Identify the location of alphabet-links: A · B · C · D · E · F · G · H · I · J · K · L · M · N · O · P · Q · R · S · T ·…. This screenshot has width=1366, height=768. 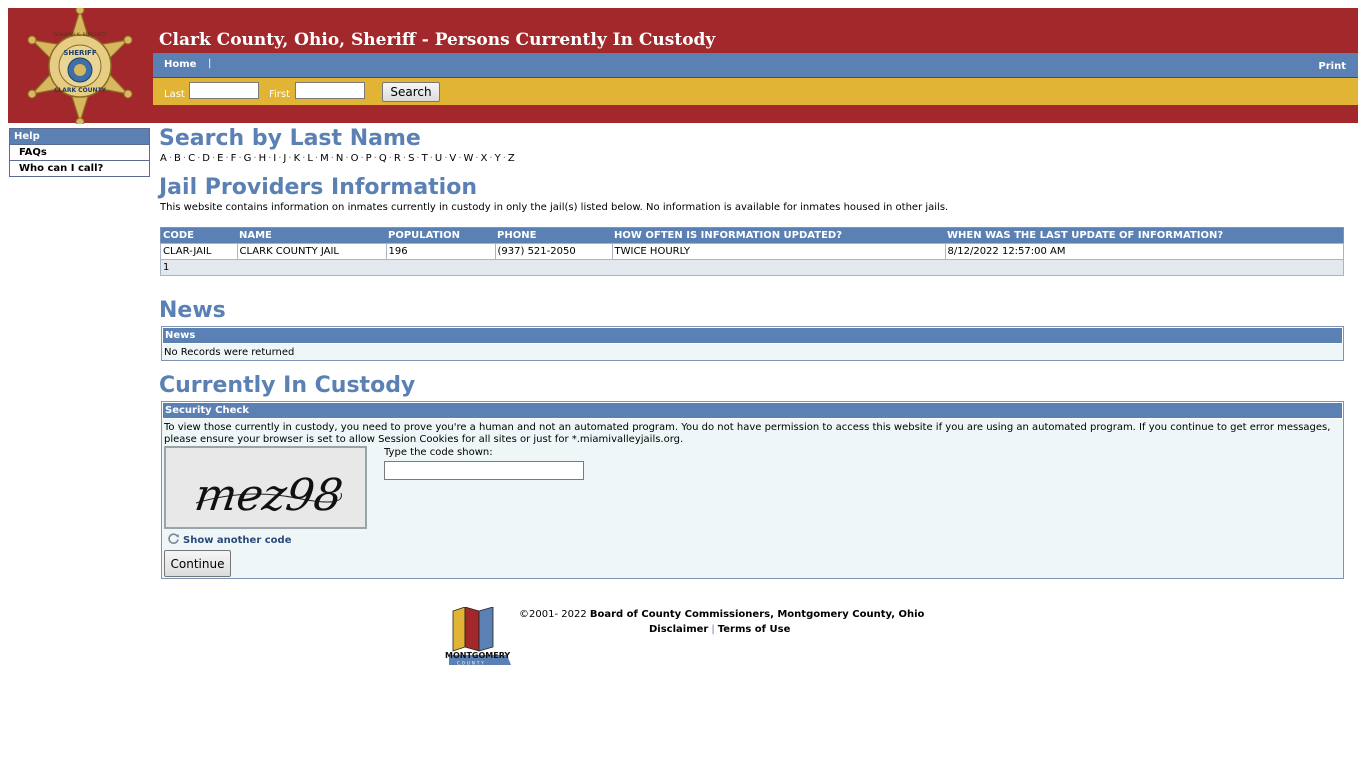
(337, 158).